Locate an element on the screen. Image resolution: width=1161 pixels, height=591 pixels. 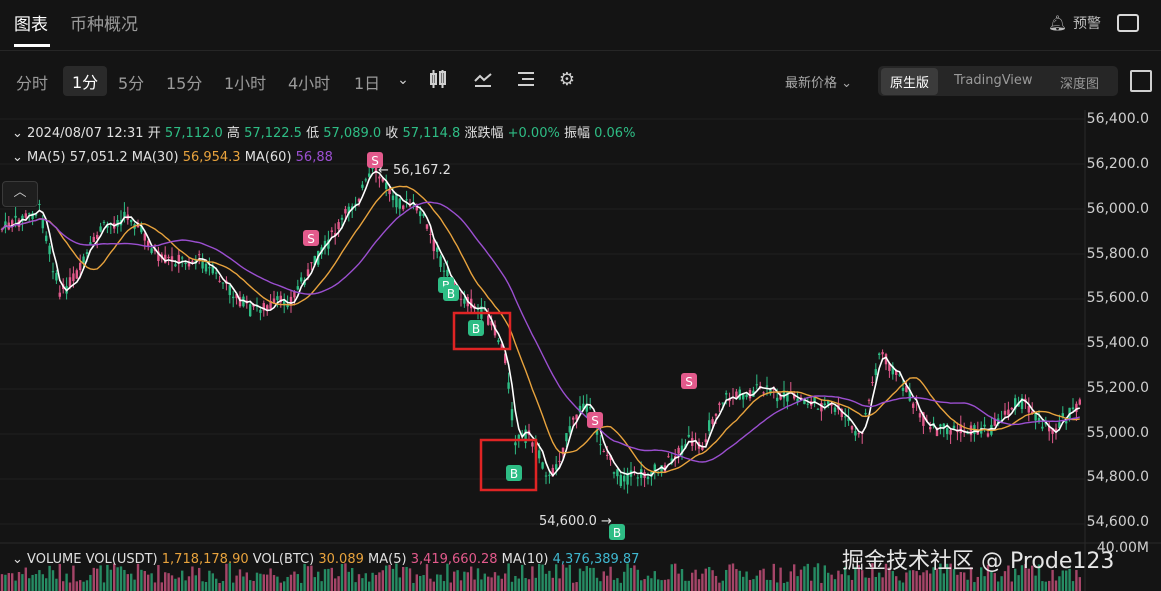
window-icon is located at coordinates (1128, 23).